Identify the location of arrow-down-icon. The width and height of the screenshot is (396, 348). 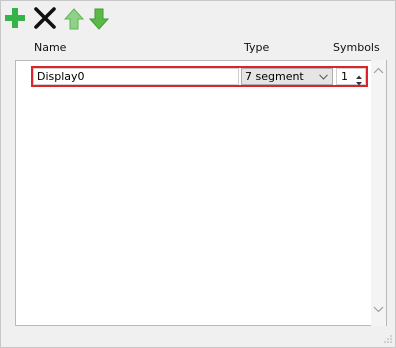
(99, 19).